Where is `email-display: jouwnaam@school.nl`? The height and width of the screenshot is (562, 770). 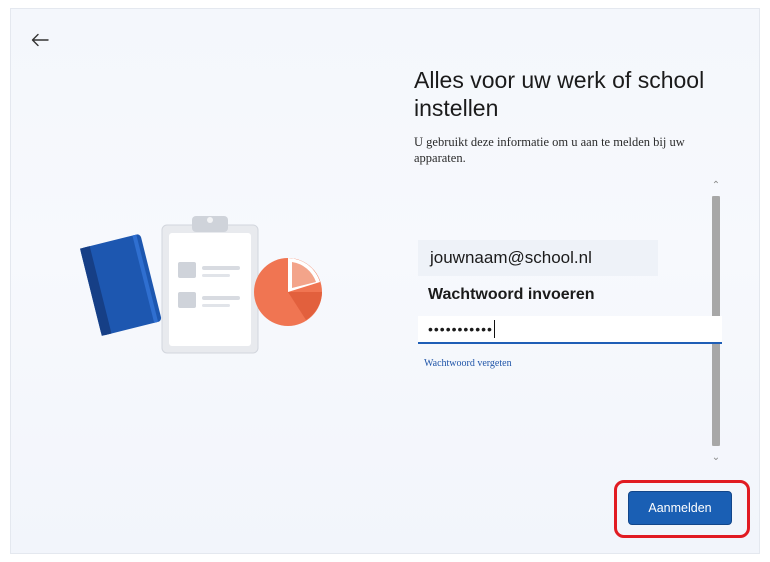 email-display: jouwnaam@school.nl is located at coordinates (538, 258).